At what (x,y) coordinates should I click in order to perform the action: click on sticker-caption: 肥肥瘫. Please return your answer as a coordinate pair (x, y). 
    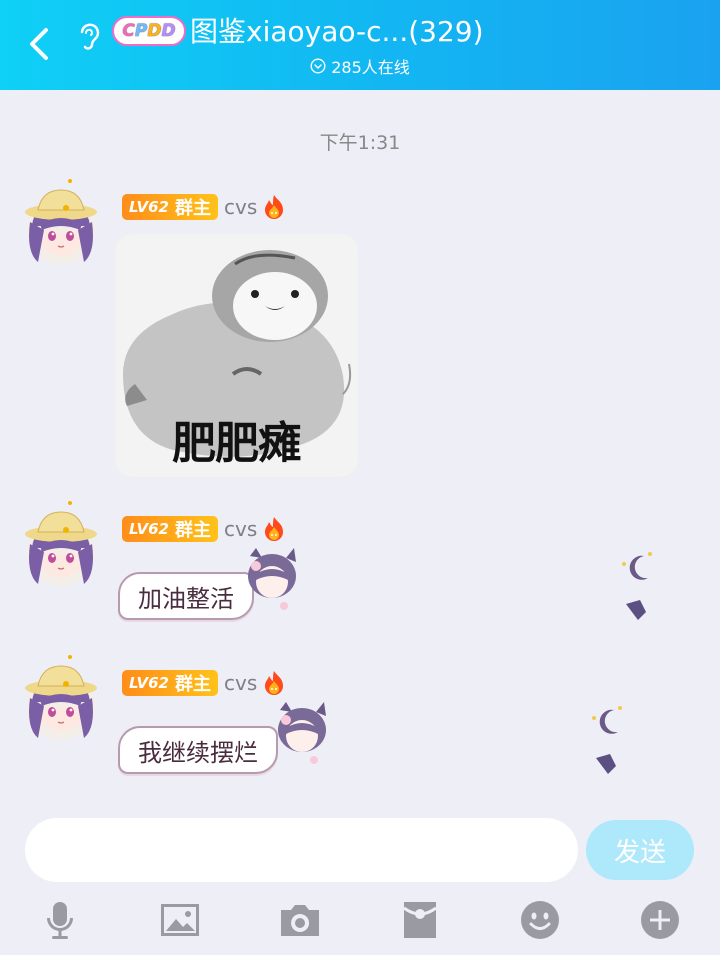
    Looking at the image, I should click on (237, 443).